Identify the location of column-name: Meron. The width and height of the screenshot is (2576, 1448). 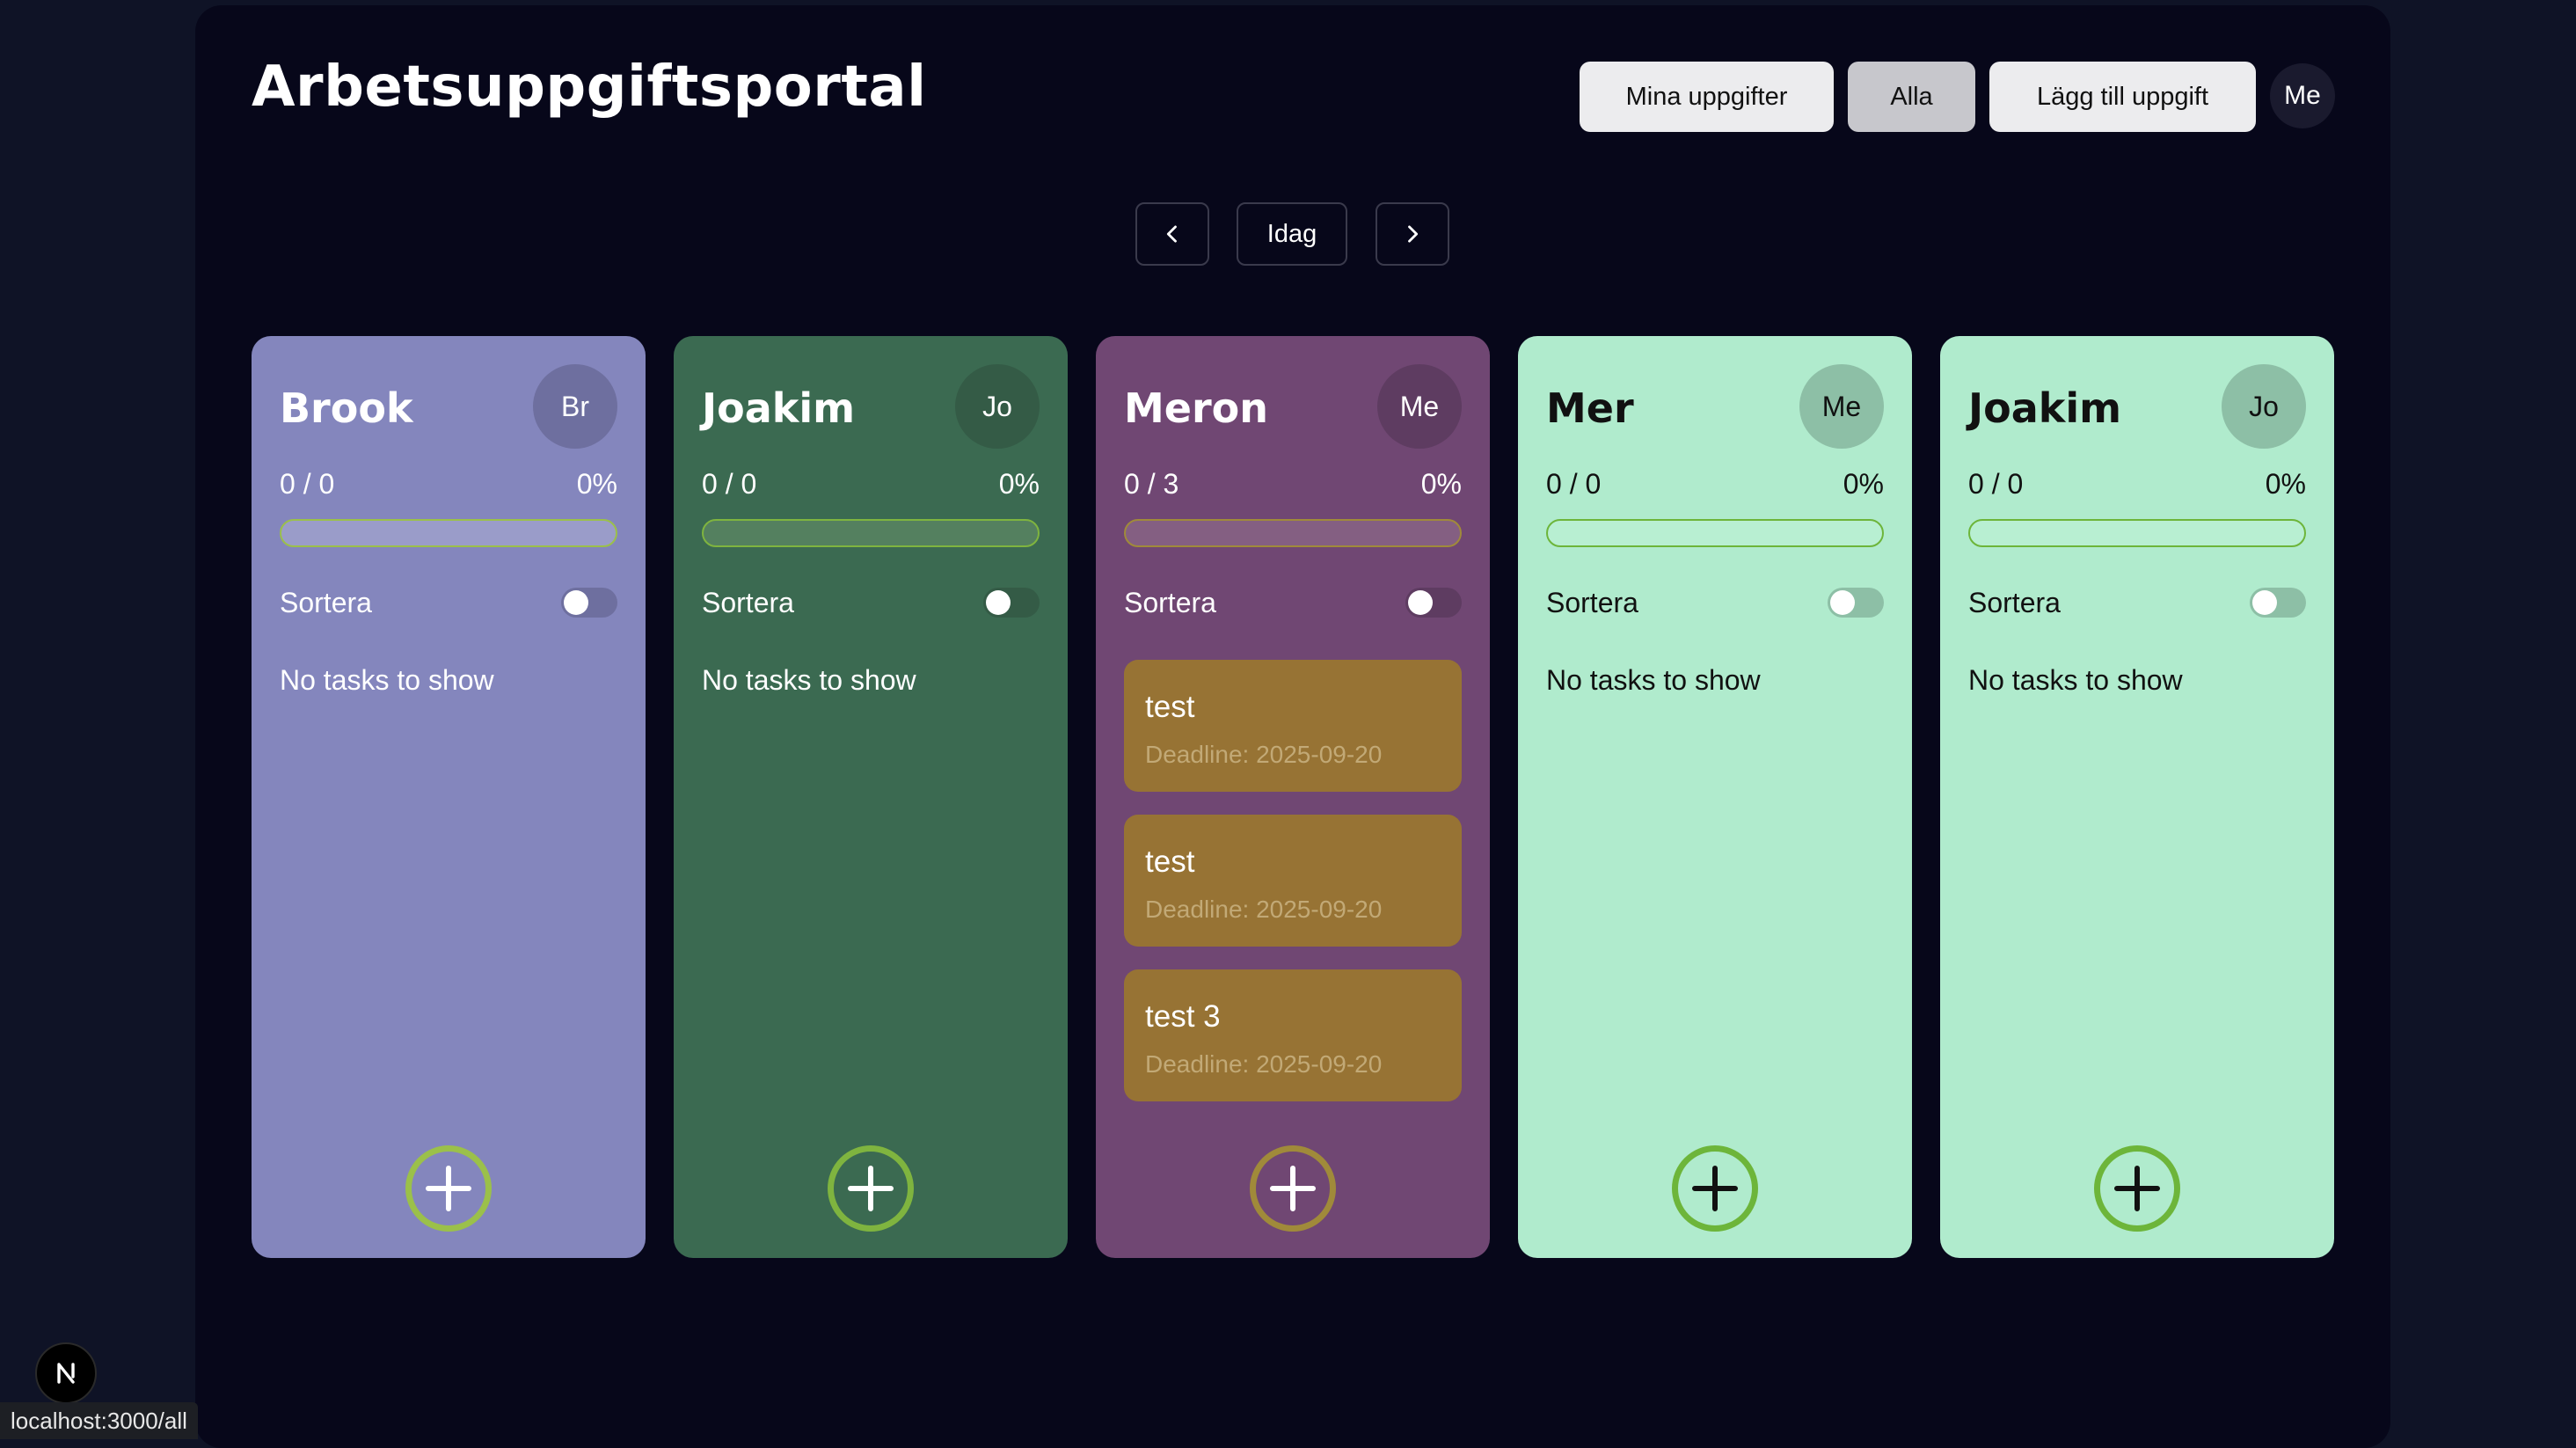
(1196, 408).